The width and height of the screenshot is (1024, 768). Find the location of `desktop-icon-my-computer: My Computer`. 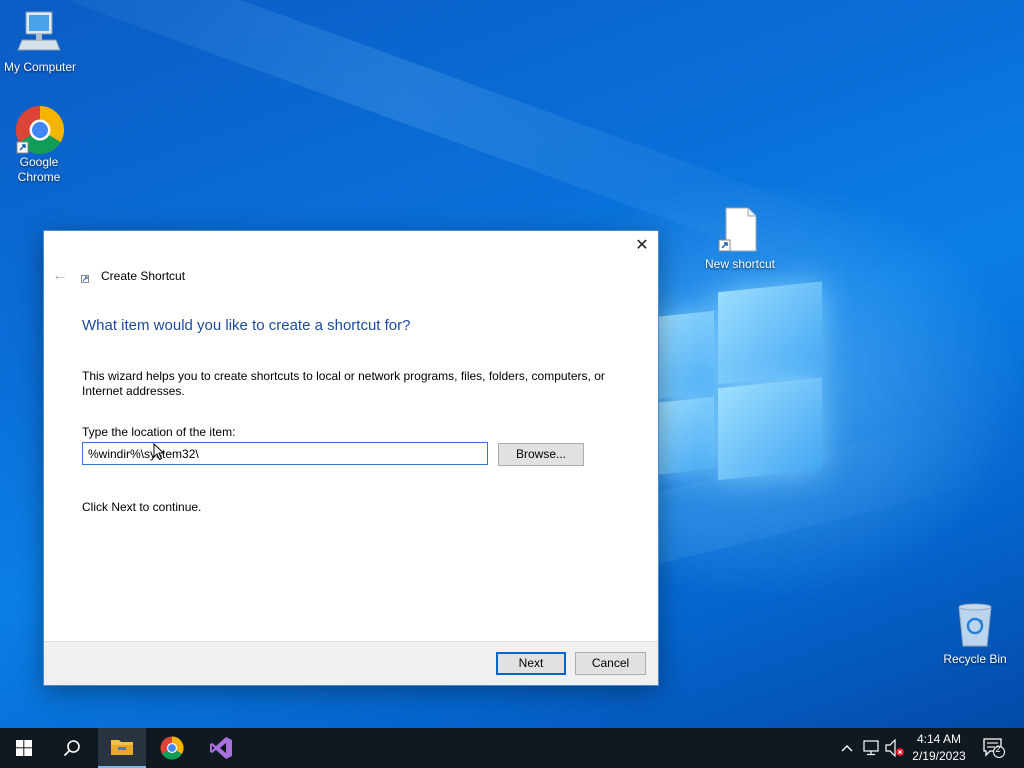

desktop-icon-my-computer: My Computer is located at coordinates (40, 42).